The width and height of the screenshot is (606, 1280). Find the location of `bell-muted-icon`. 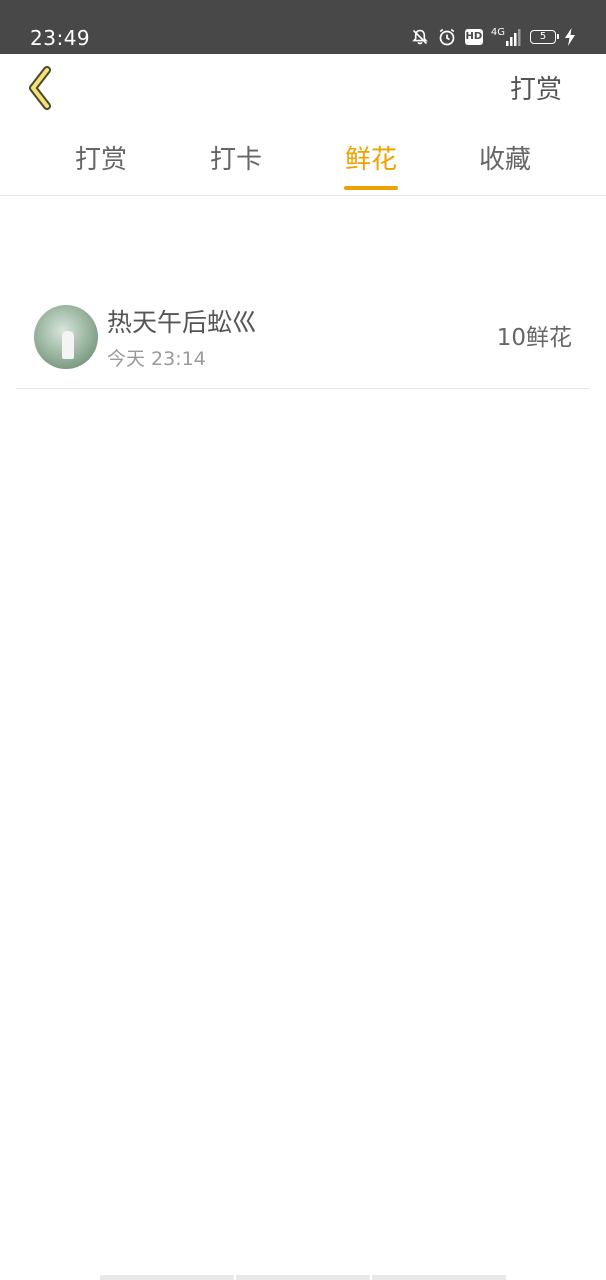

bell-muted-icon is located at coordinates (420, 37).